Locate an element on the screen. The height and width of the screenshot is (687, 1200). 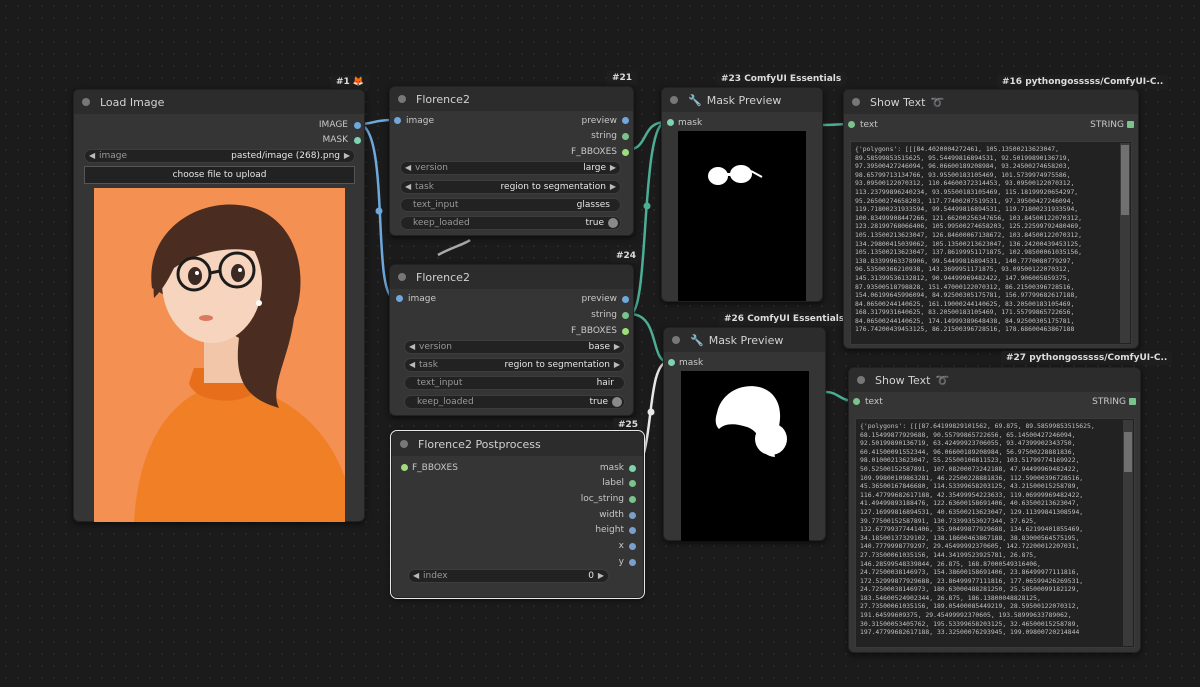
output-slot-loc-string is located at coordinates (632, 499).